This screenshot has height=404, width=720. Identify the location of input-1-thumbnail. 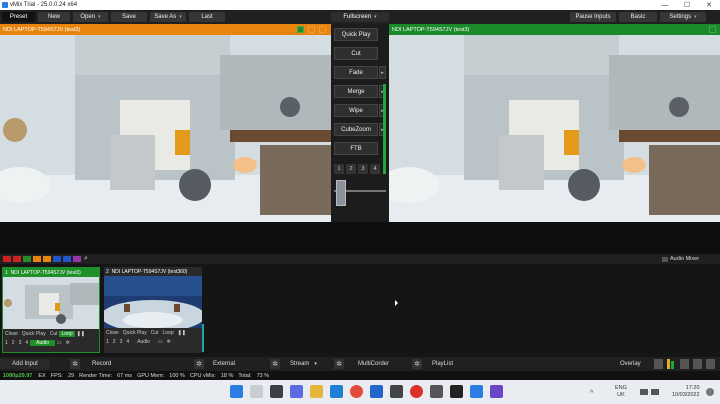
(51, 303).